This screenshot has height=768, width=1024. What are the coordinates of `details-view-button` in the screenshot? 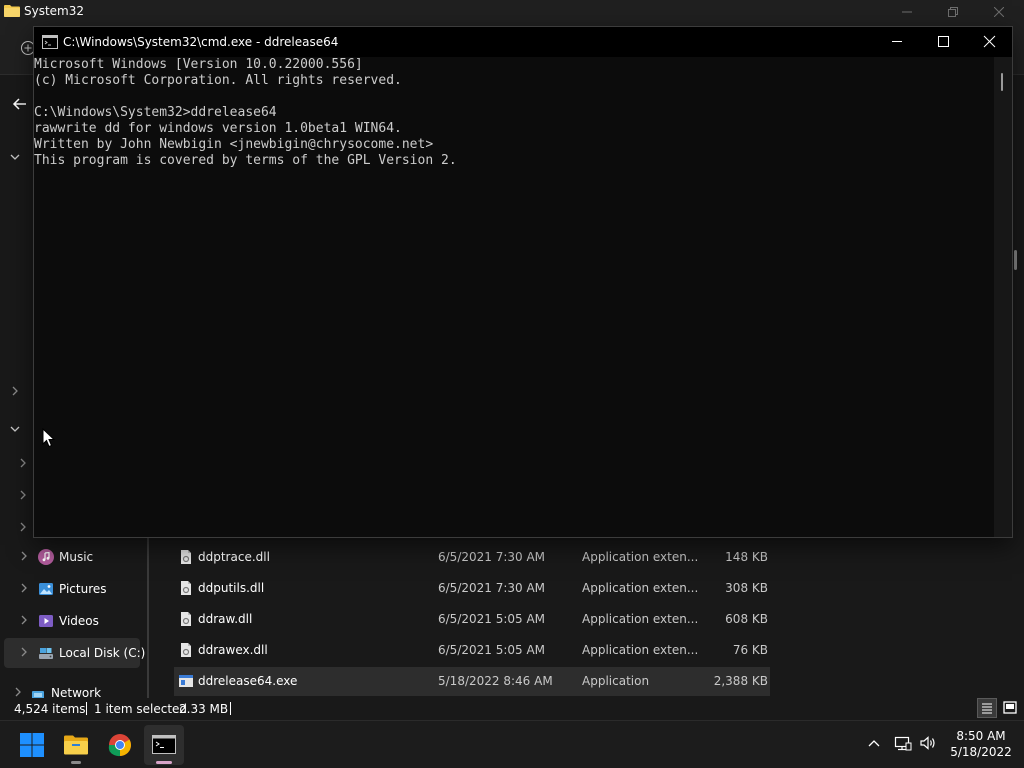 It's located at (987, 708).